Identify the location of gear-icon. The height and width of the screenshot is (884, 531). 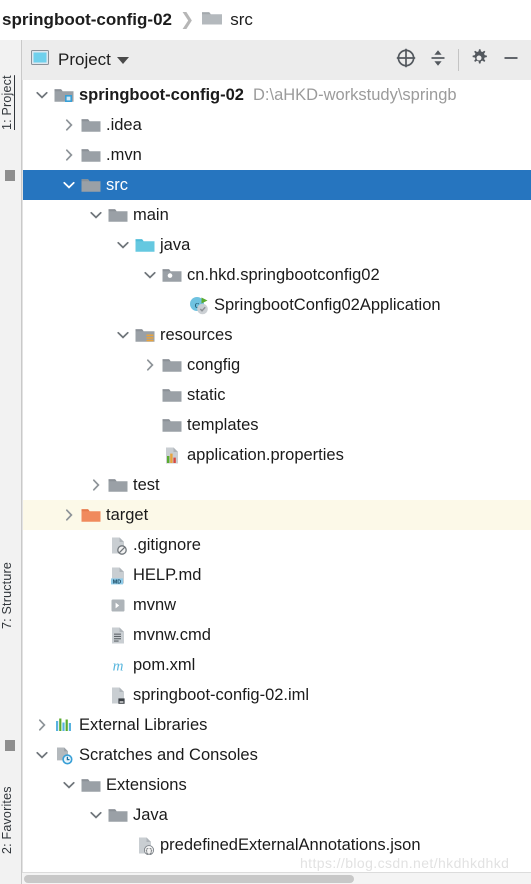
(479, 60).